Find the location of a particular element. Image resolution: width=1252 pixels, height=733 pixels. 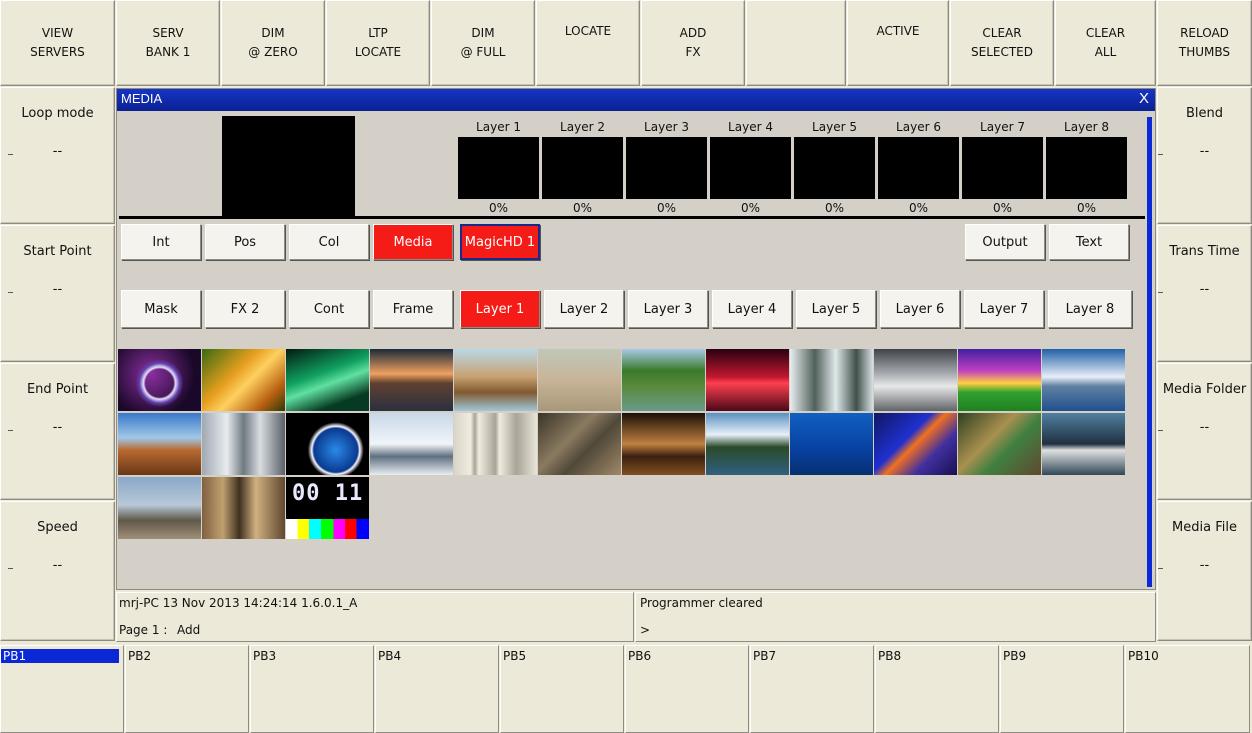

media-thumbnail-green-lake is located at coordinates (663, 380).